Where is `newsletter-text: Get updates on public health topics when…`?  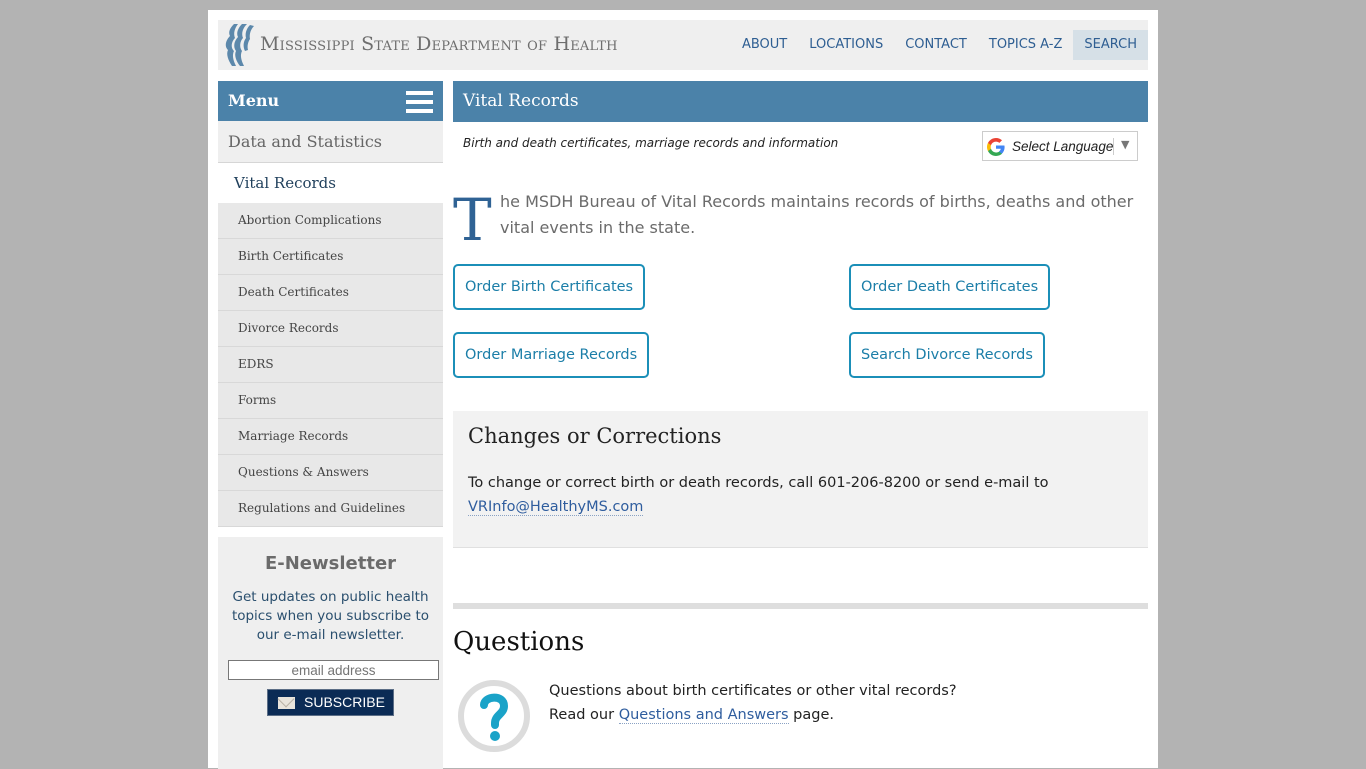 newsletter-text: Get updates on public health topics when… is located at coordinates (330, 616).